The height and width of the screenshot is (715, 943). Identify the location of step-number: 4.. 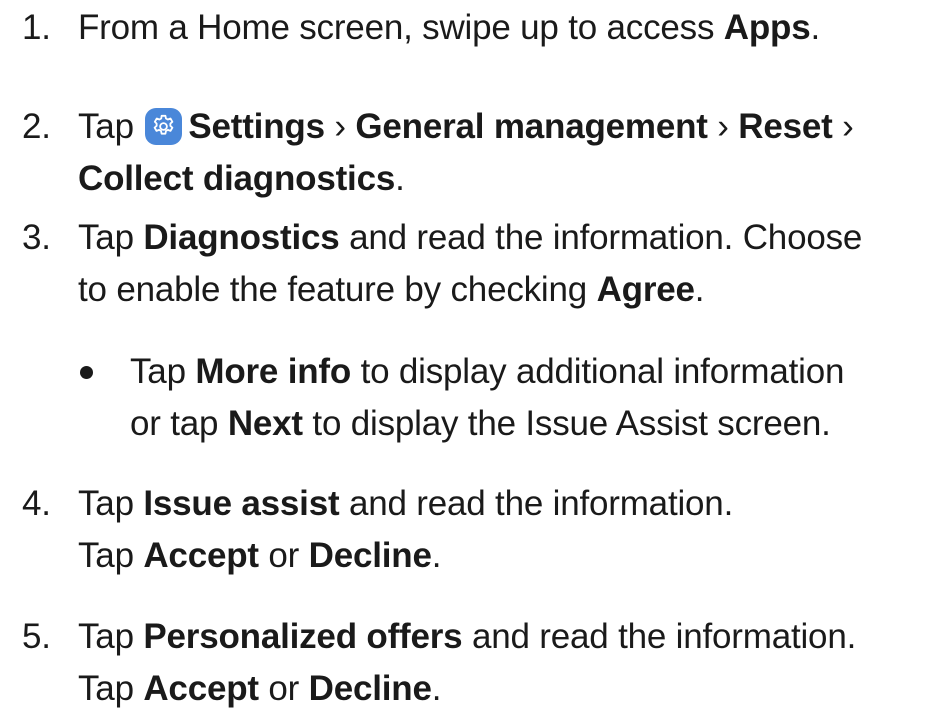
(36, 503).